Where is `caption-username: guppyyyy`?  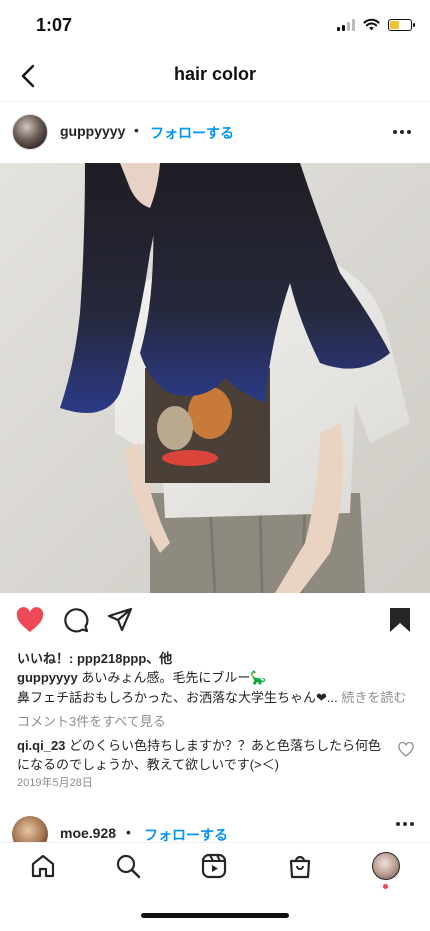
caption-username: guppyyyy is located at coordinates (47, 677).